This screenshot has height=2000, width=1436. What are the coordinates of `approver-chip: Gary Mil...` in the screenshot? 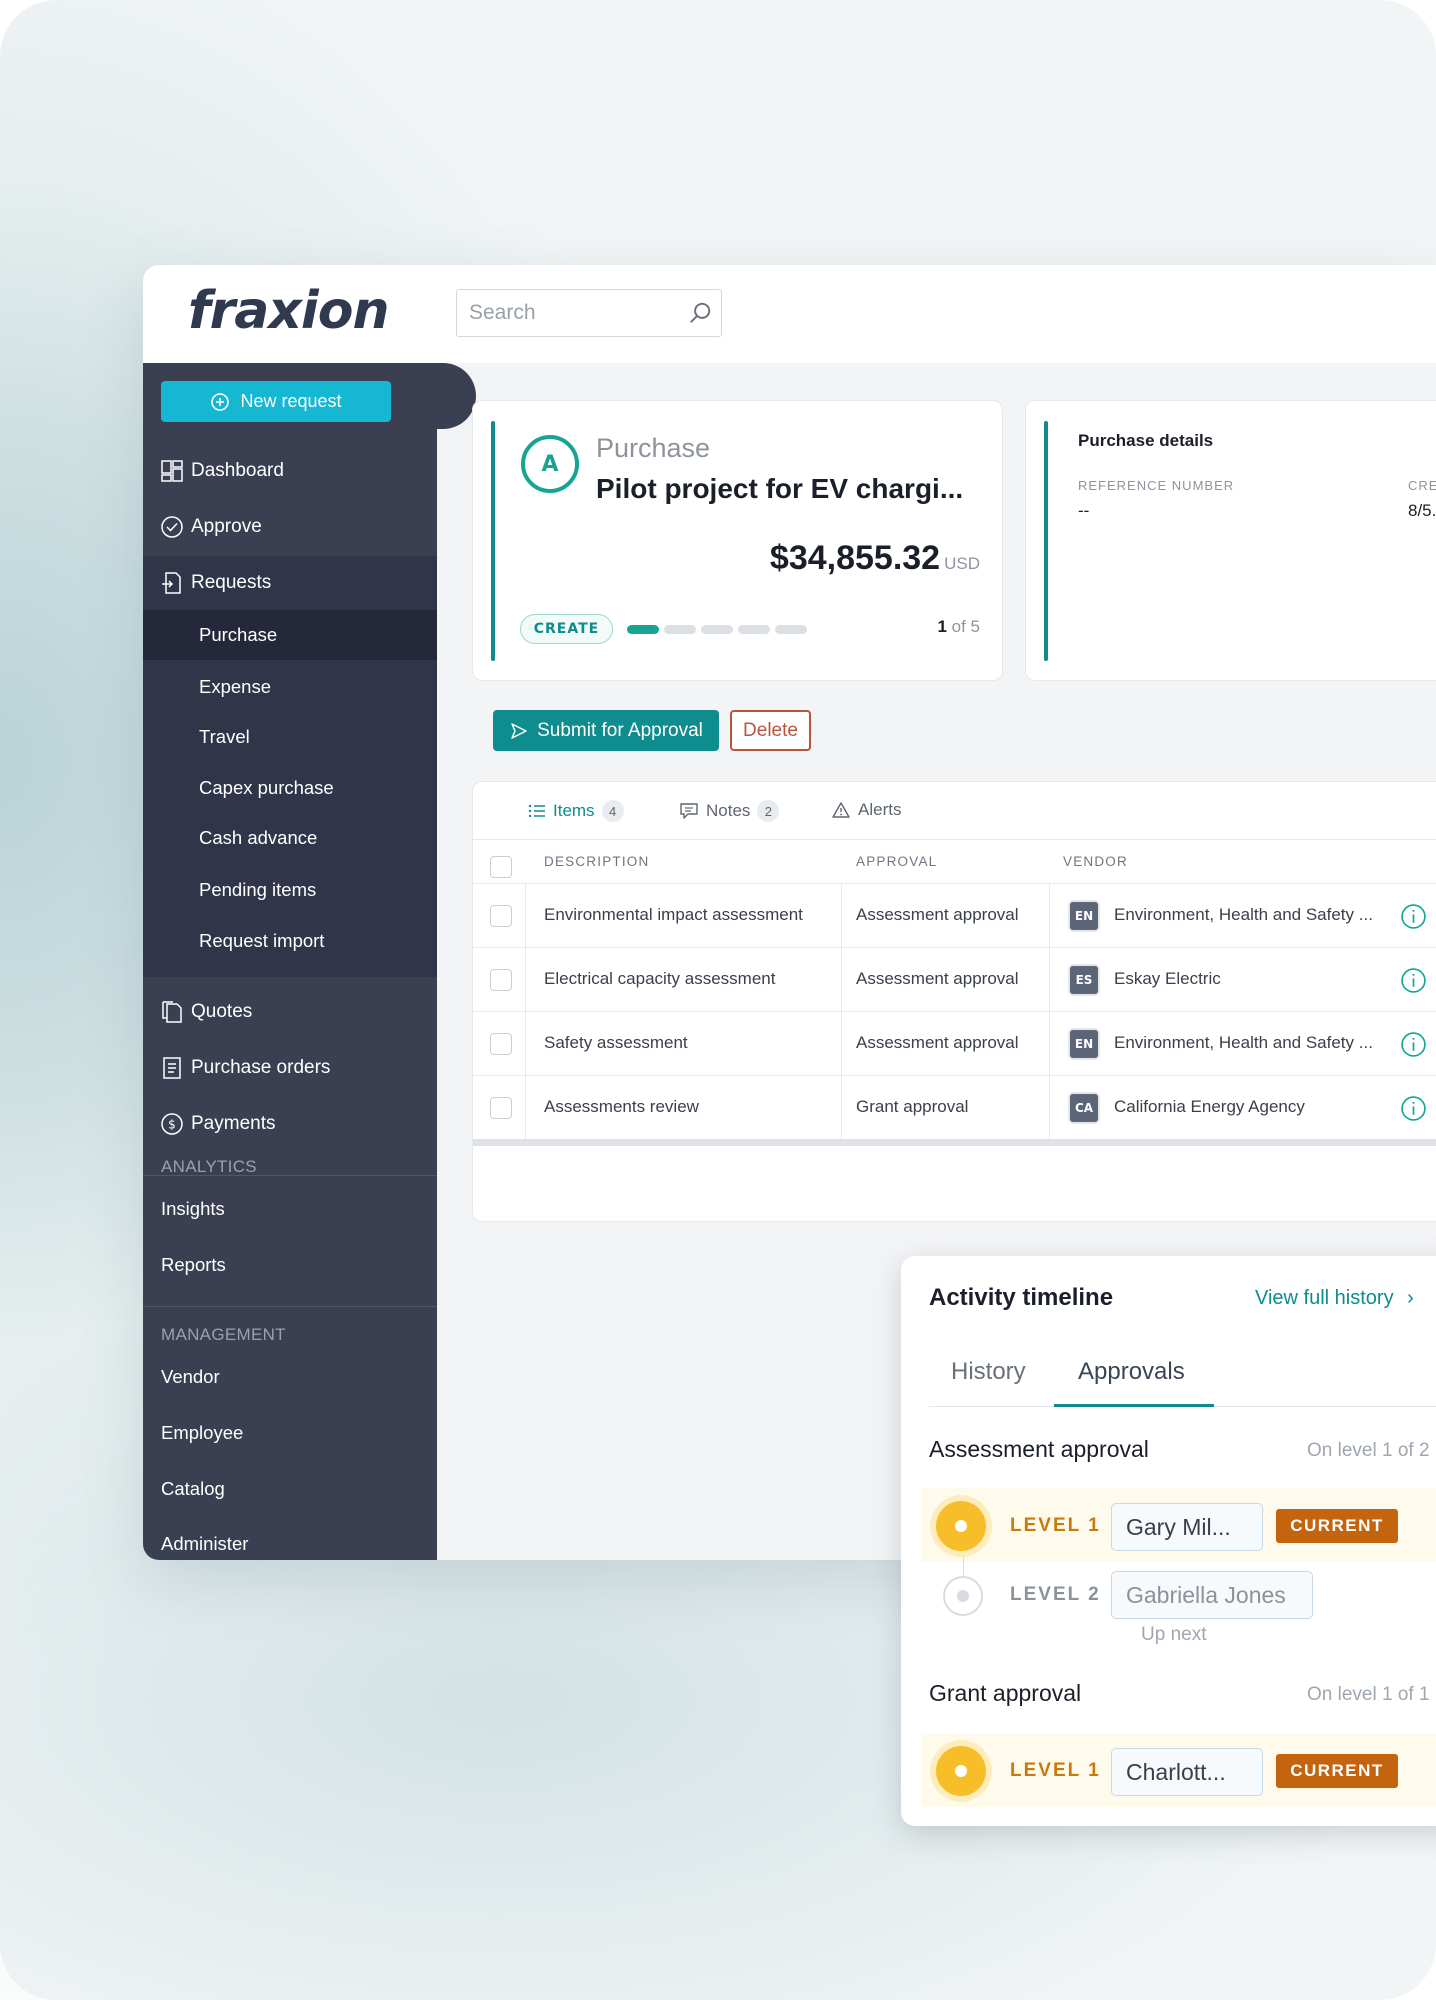 It's located at (1187, 1527).